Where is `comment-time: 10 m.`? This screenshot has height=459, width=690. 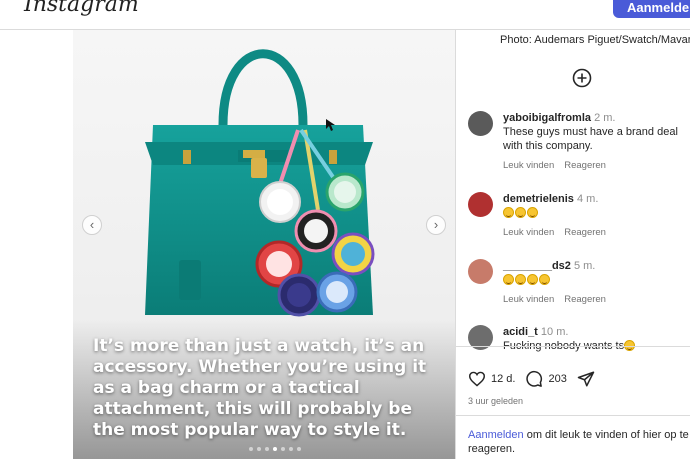
comment-time: 10 m. is located at coordinates (554, 332).